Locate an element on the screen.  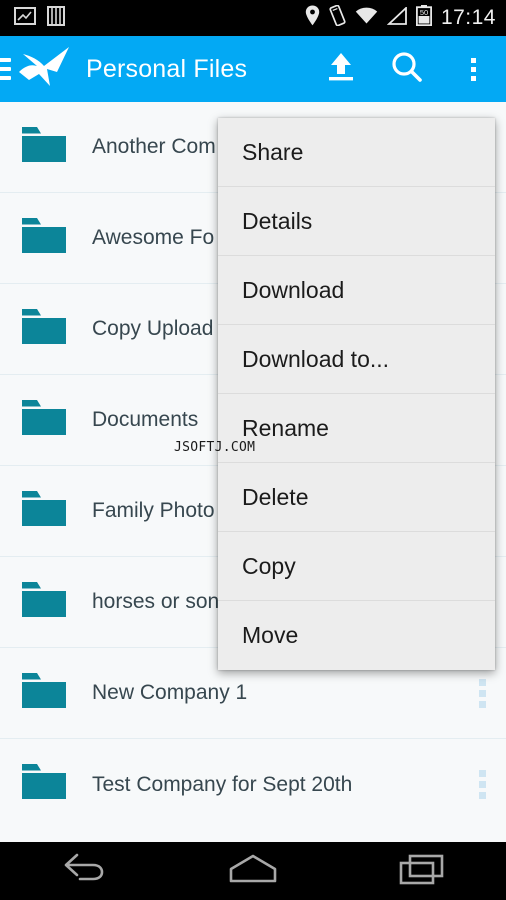
back-arrow-icon is located at coordinates (84, 871).